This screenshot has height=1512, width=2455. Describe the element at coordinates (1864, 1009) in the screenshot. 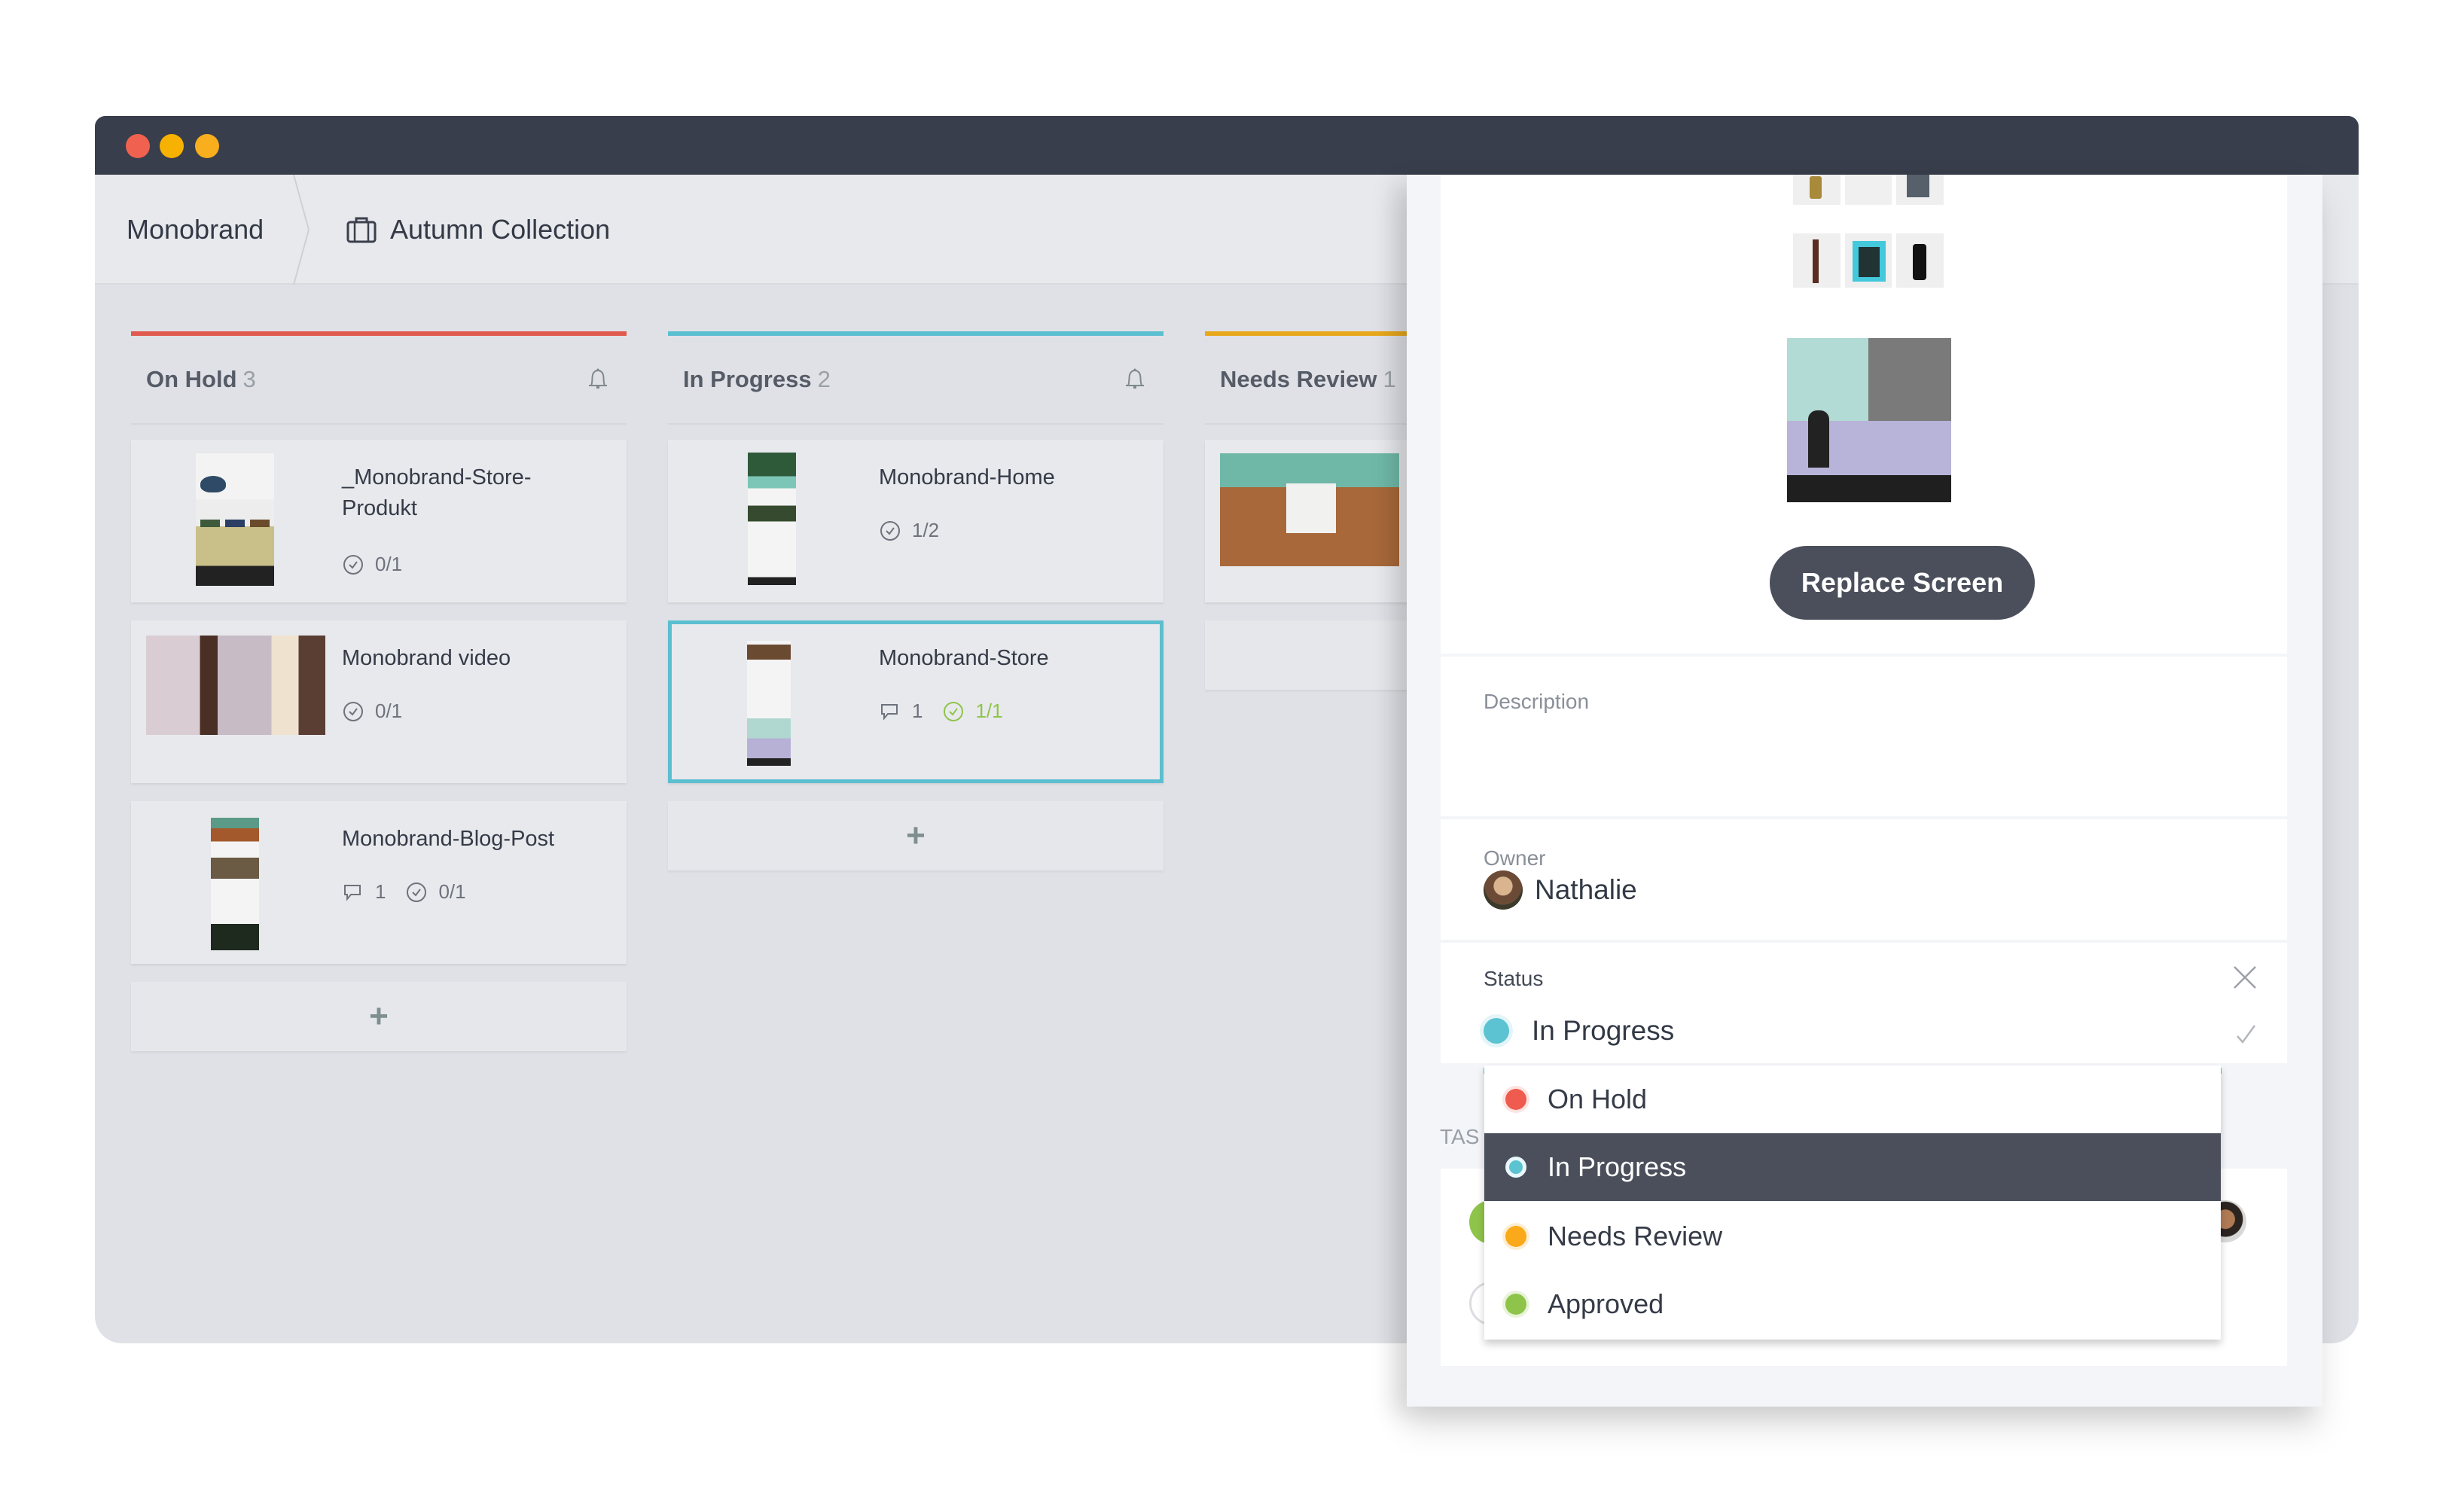

I see `status-section: Status In Progress` at that location.